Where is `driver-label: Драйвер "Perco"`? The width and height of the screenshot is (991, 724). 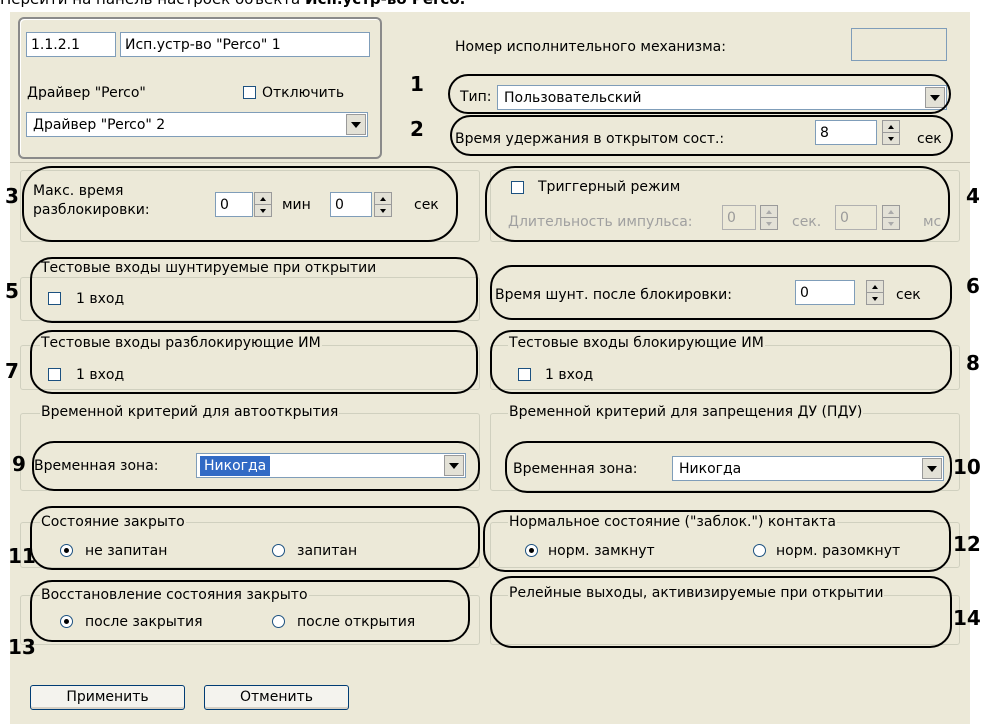 driver-label: Драйвер "Perco" is located at coordinates (86, 93).